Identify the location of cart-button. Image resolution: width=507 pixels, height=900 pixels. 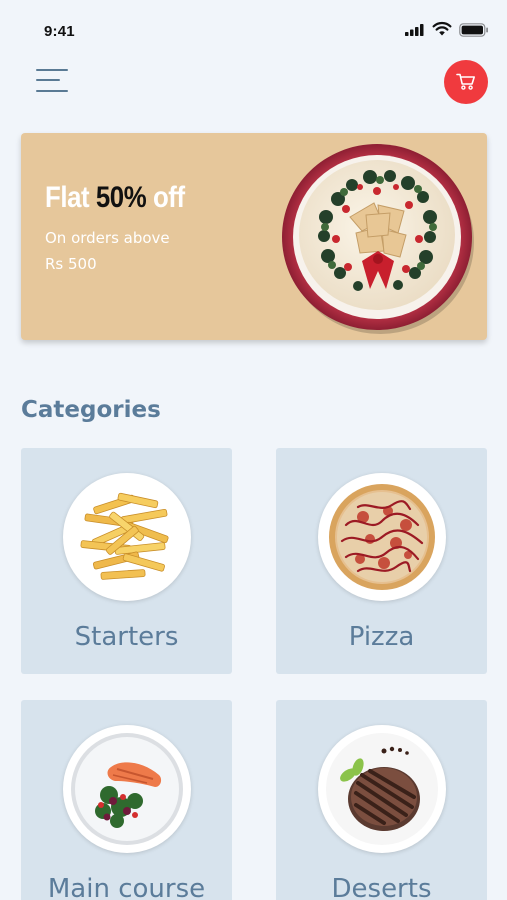
(466, 82).